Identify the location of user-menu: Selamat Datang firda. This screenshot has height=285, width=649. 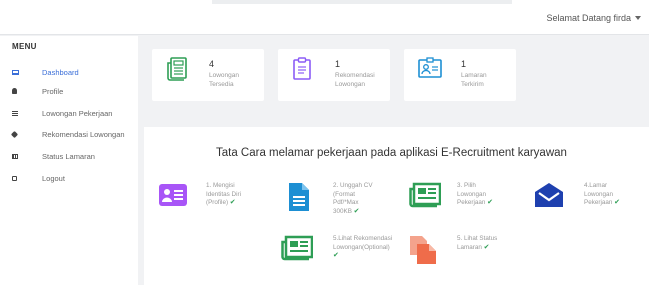
(593, 18).